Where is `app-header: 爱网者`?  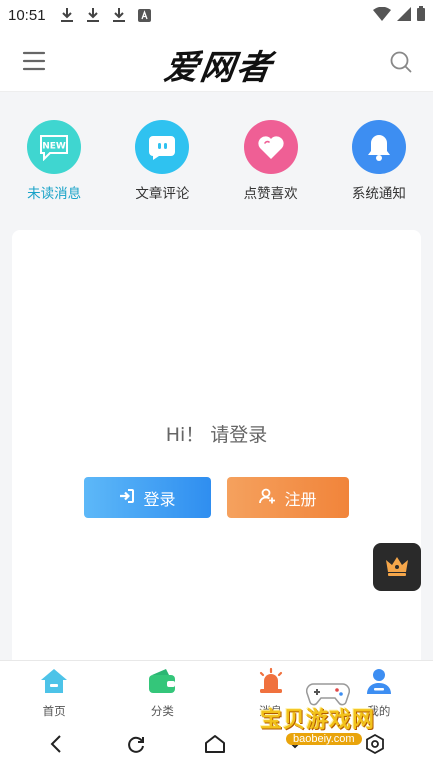 app-header: 爱网者 is located at coordinates (216, 61).